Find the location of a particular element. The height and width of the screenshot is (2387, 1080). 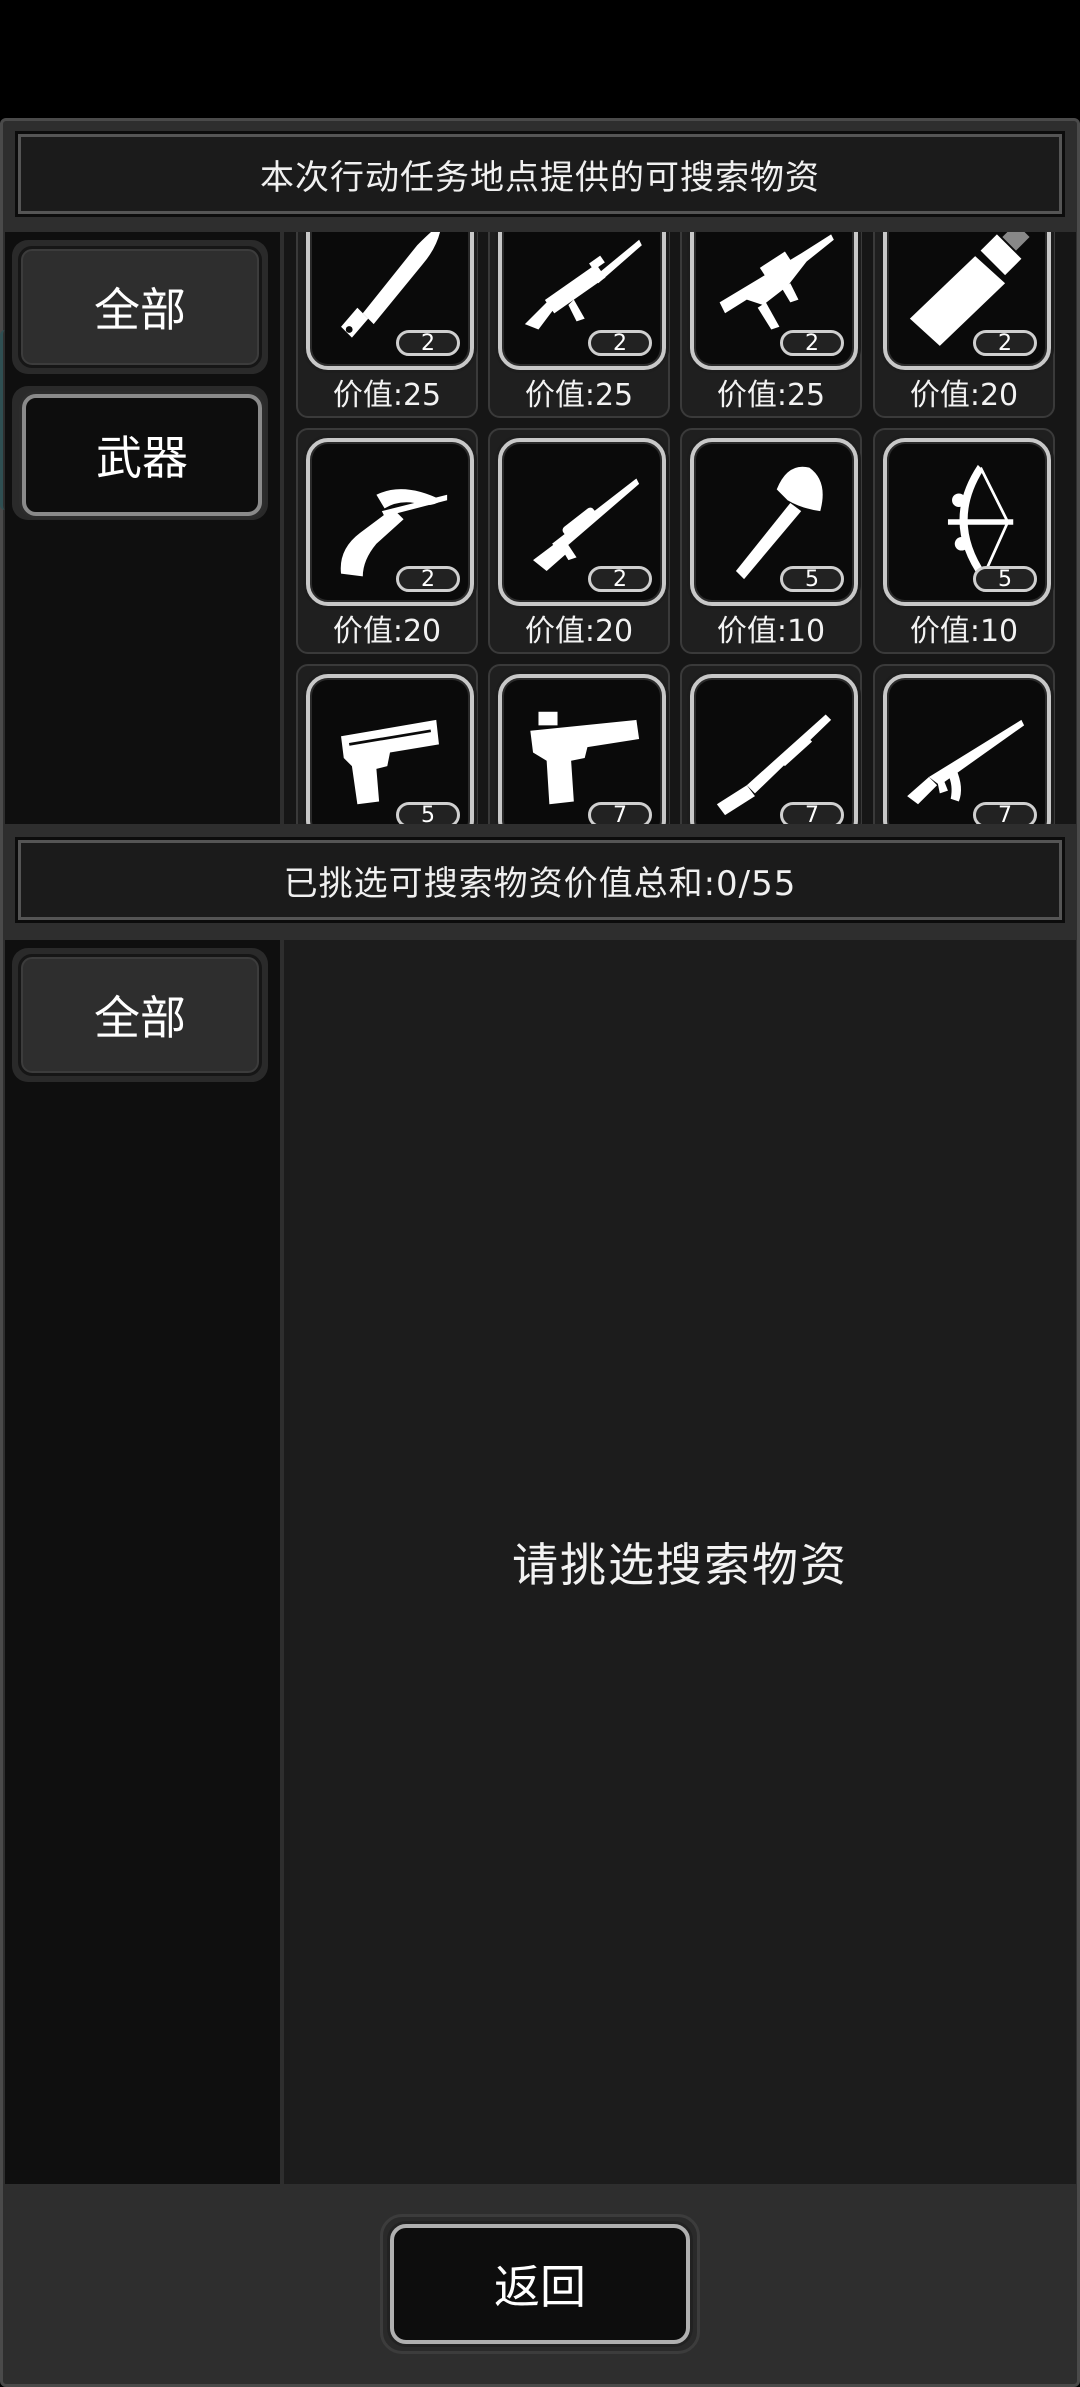

selected-category-sidebar is located at coordinates (142, 1562).